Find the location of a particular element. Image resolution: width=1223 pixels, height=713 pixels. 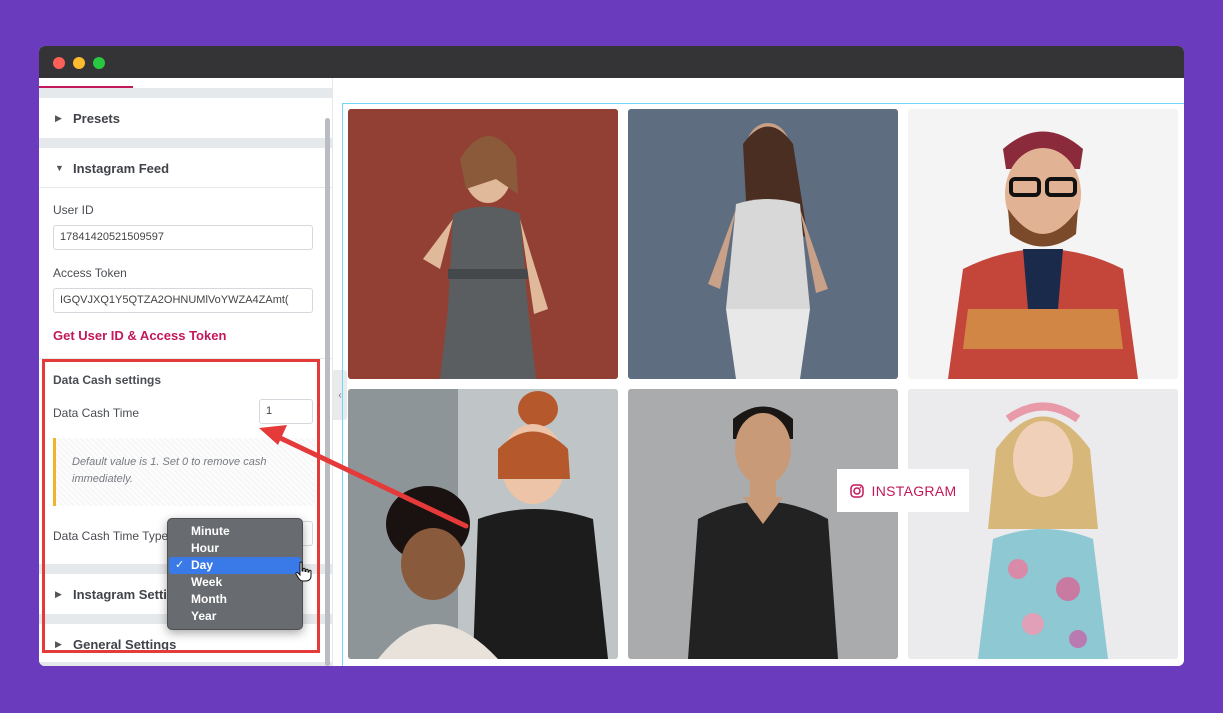

sidebar-scrollbar is located at coordinates (327, 392).